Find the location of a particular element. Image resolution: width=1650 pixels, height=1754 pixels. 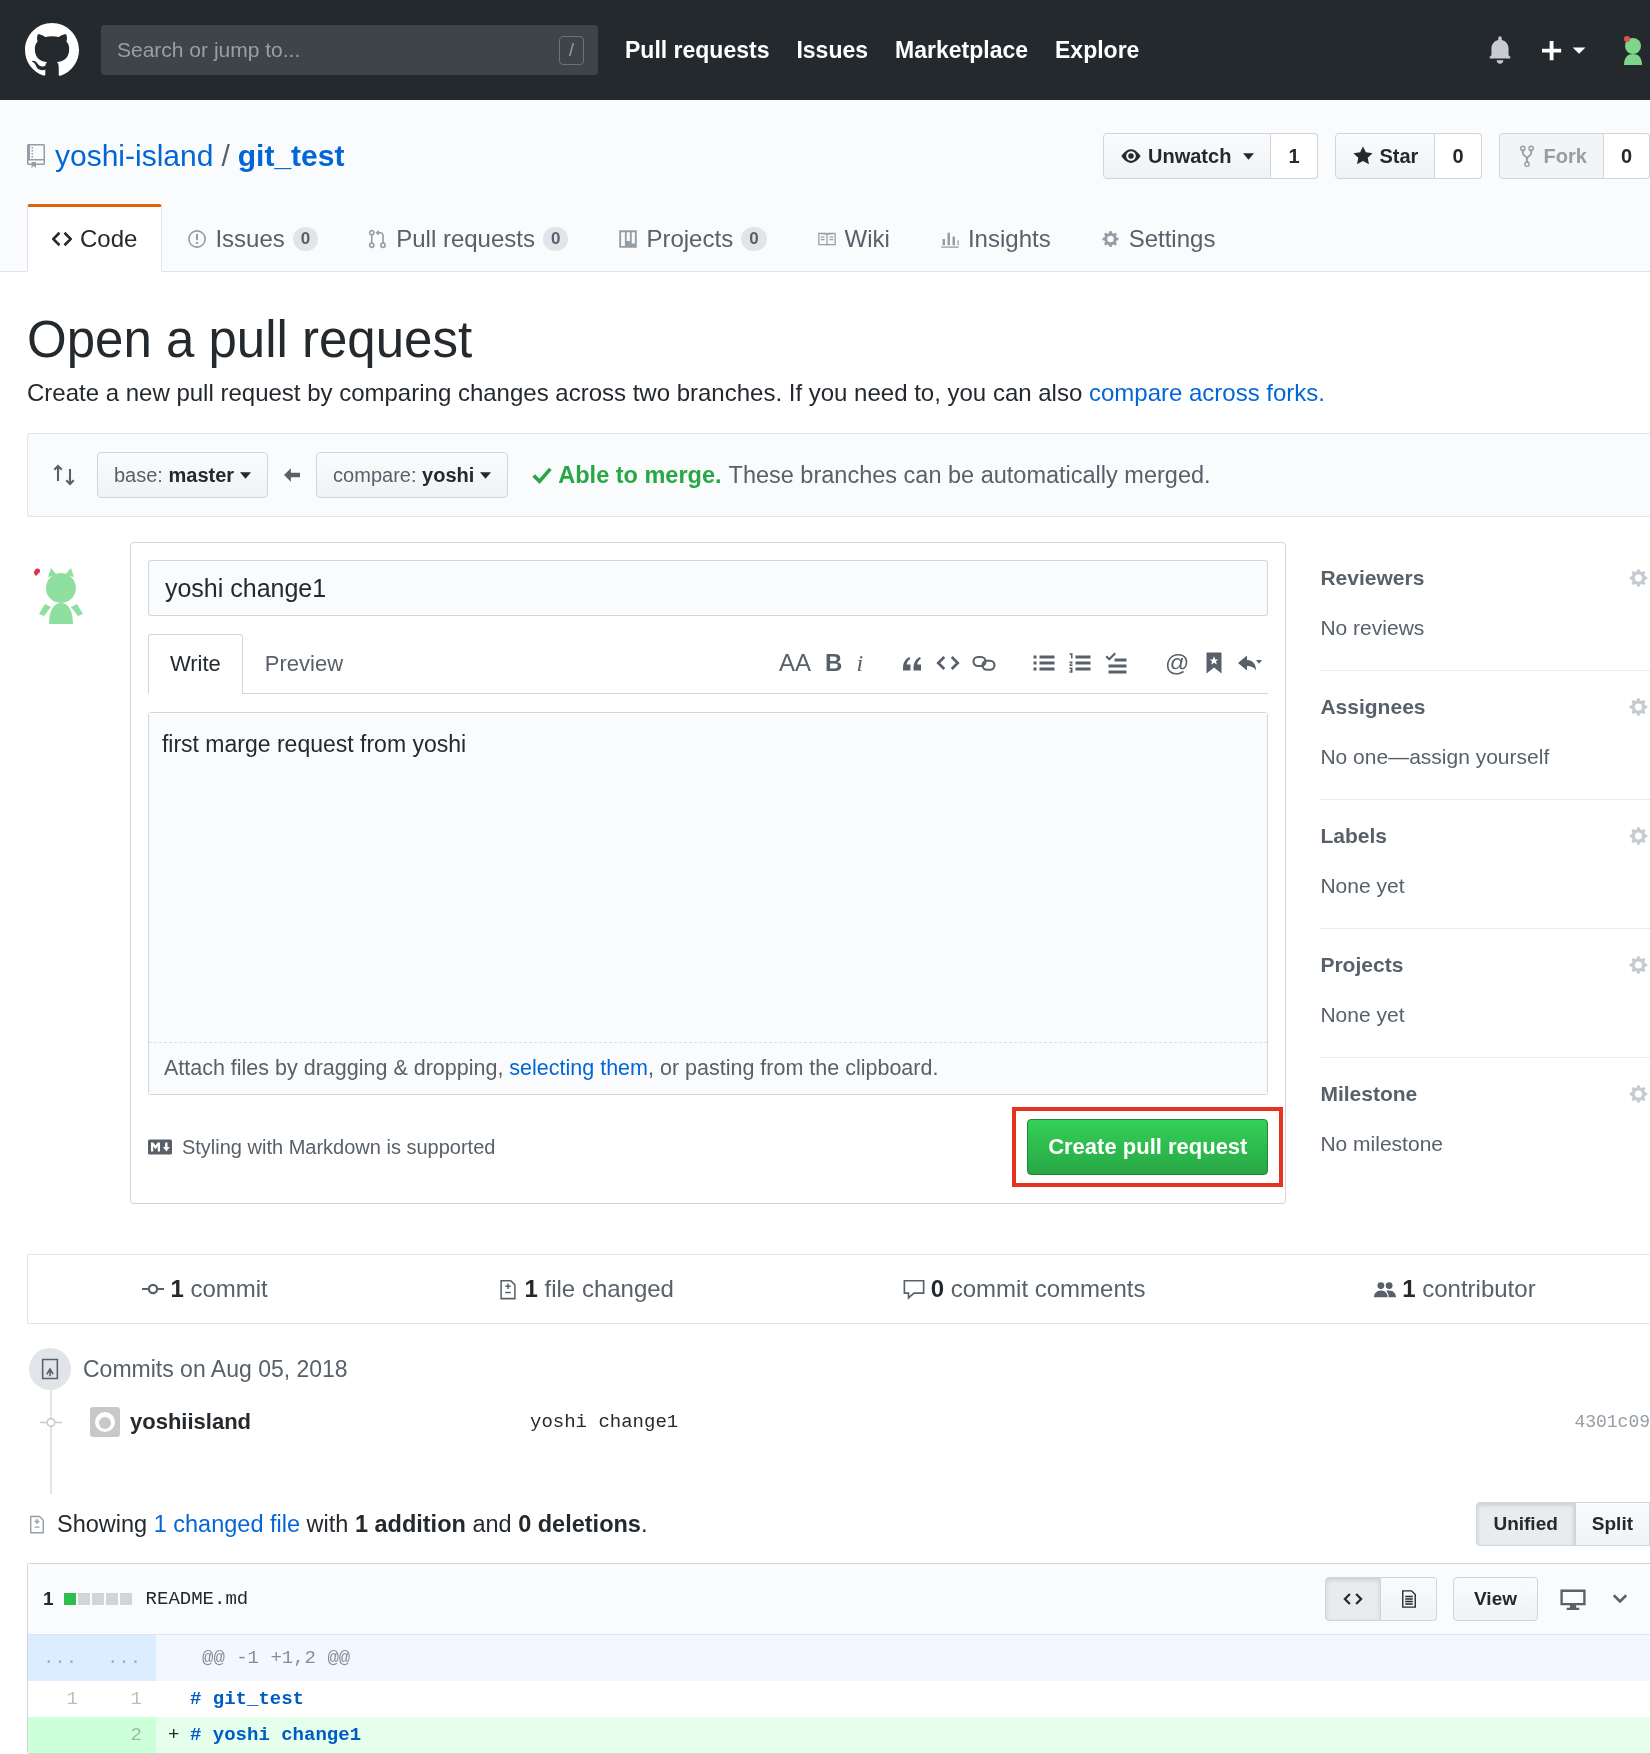

left-arrow-icon is located at coordinates (292, 475).